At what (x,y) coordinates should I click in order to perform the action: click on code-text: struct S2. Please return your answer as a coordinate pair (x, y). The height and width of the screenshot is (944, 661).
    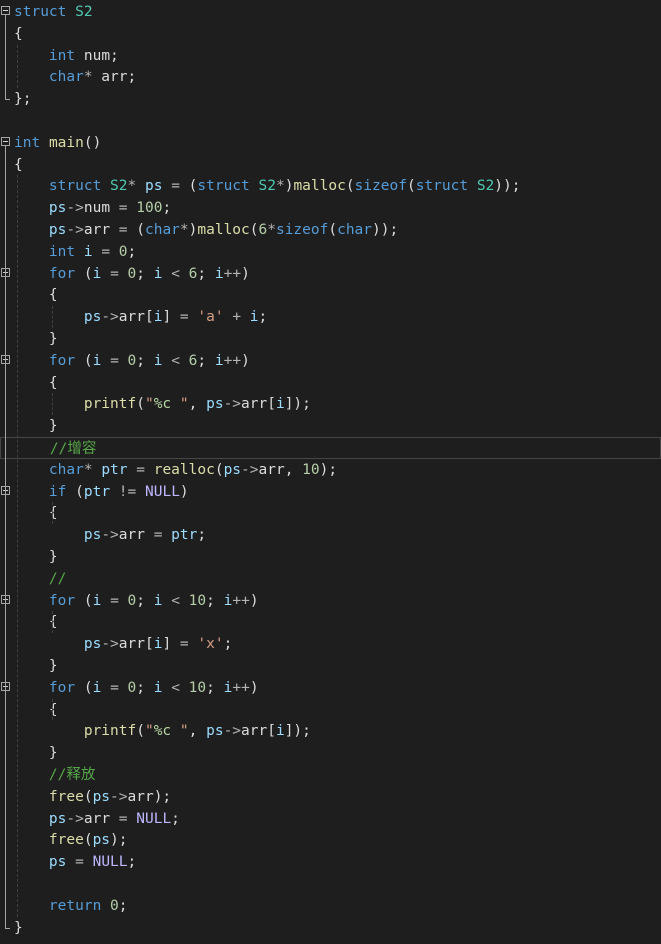
    Looking at the image, I should click on (53, 12).